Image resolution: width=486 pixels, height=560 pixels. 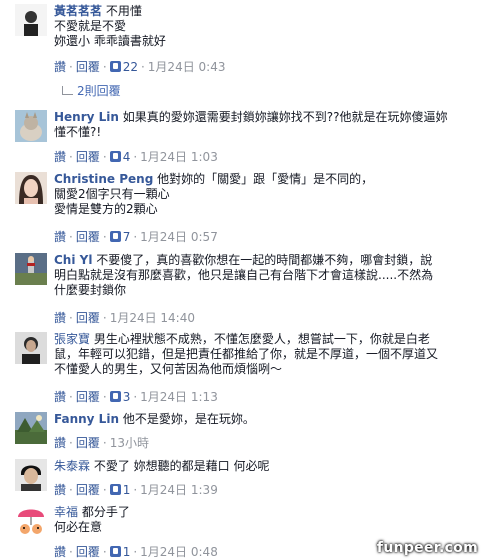 I want to click on view-replies-link: 2則回覆, so click(x=91, y=90).